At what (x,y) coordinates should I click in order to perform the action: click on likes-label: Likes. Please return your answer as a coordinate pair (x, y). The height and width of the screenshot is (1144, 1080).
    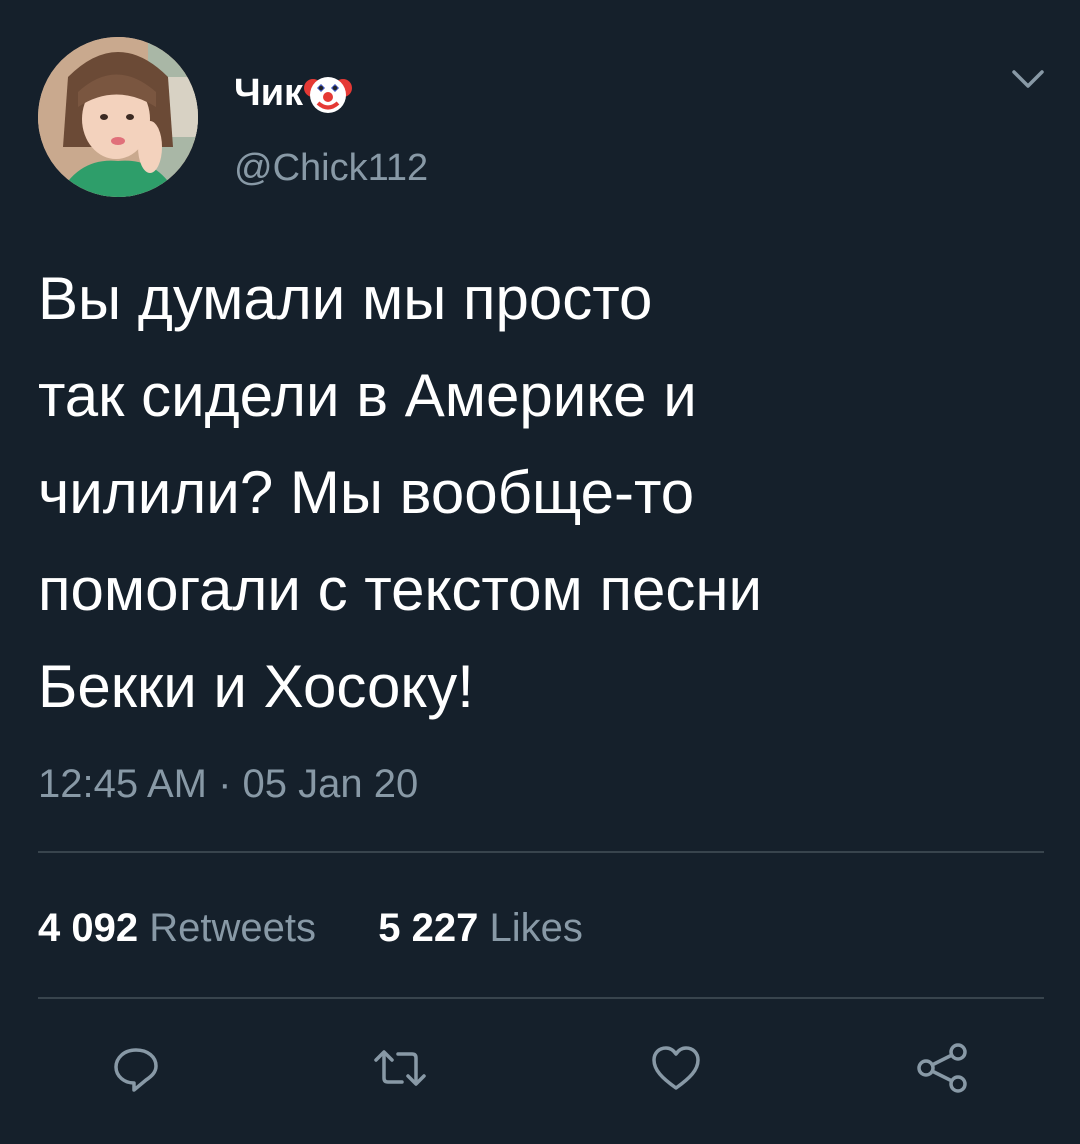
    Looking at the image, I should click on (536, 928).